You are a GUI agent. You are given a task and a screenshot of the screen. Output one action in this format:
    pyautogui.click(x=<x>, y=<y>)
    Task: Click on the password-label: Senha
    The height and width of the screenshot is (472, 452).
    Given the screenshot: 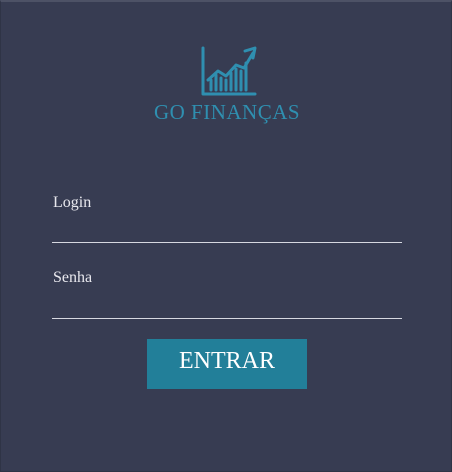 What is the action you would take?
    pyautogui.click(x=73, y=277)
    